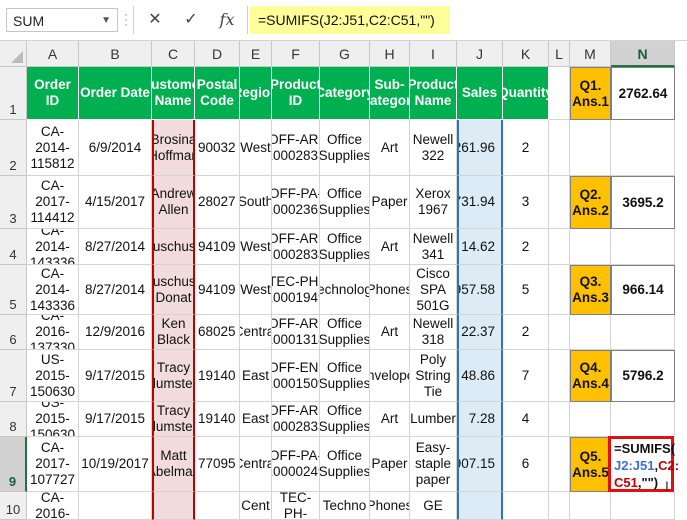 This screenshot has width=687, height=520. I want to click on answer-value: 5796.2, so click(643, 376).